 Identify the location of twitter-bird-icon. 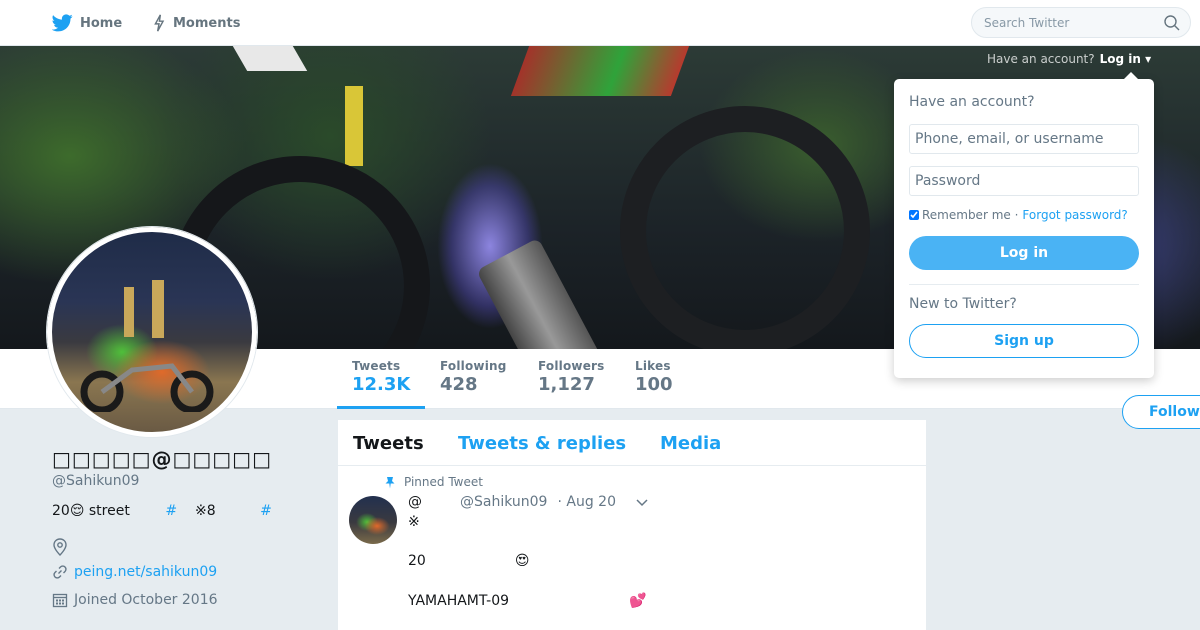
(62, 23).